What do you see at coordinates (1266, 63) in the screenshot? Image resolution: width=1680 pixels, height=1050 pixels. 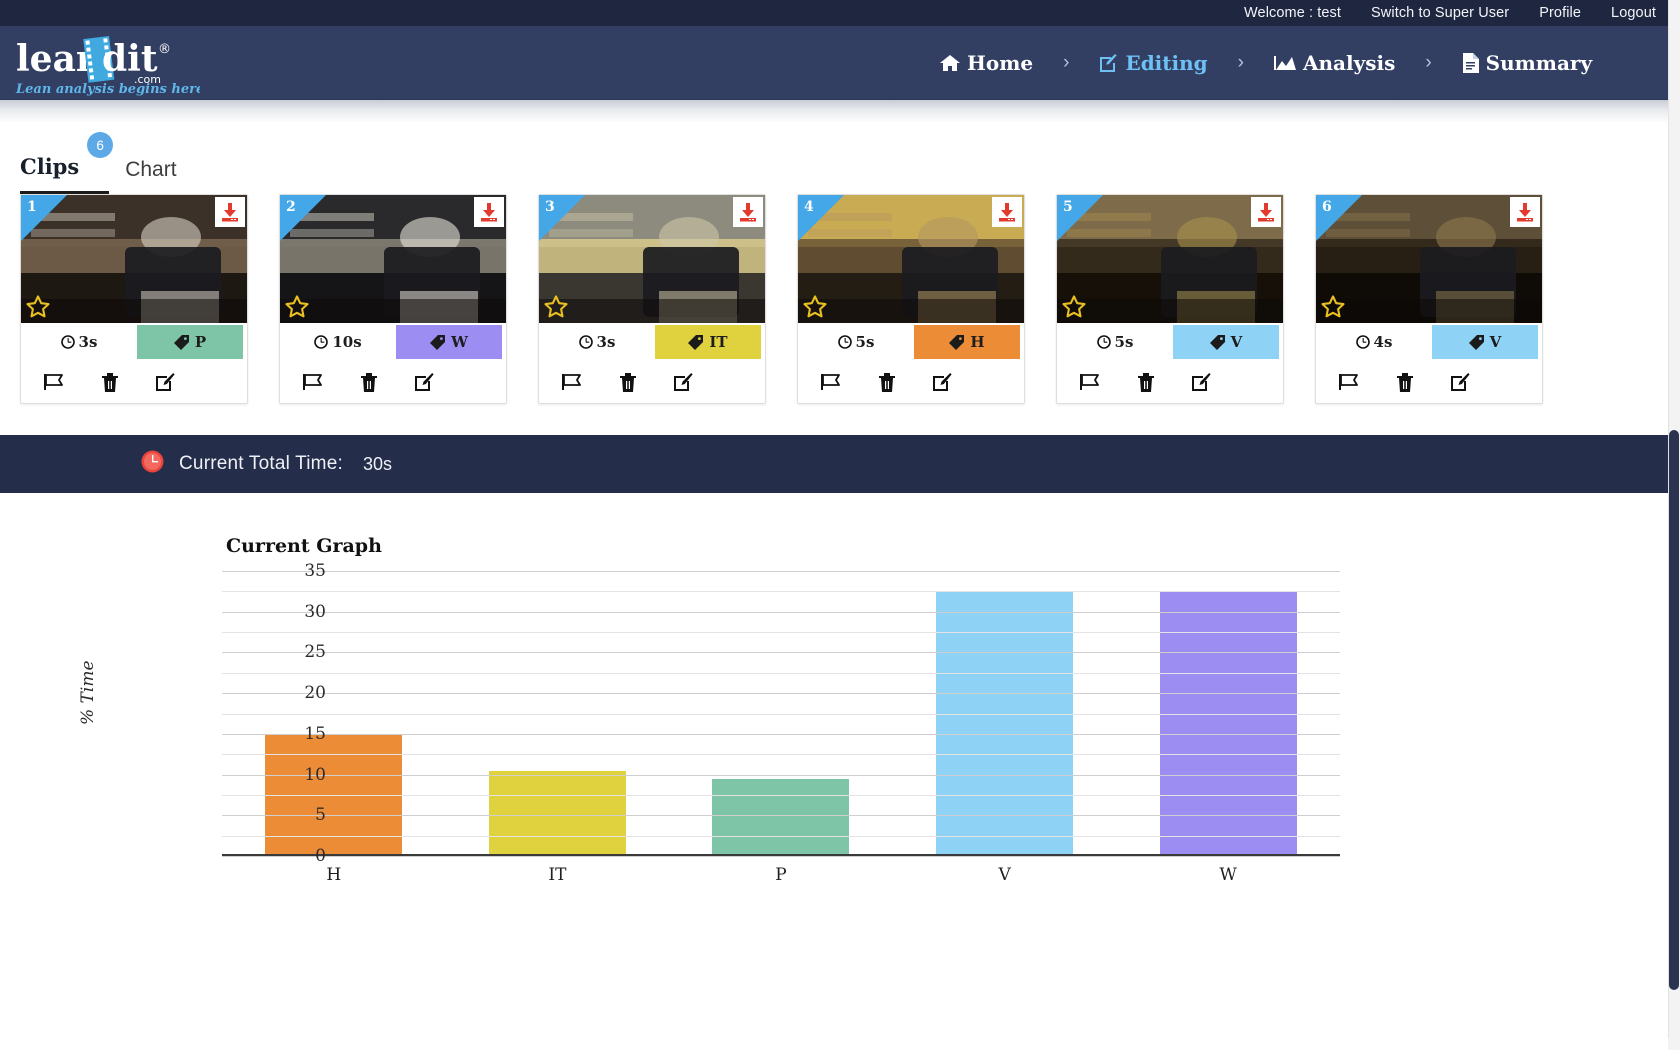 I see `nav-links: Home › Editing › Analysis › Summary` at bounding box center [1266, 63].